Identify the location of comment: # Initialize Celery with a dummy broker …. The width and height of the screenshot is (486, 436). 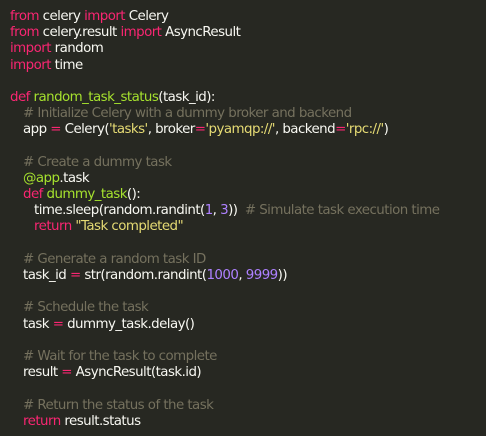
(187, 114).